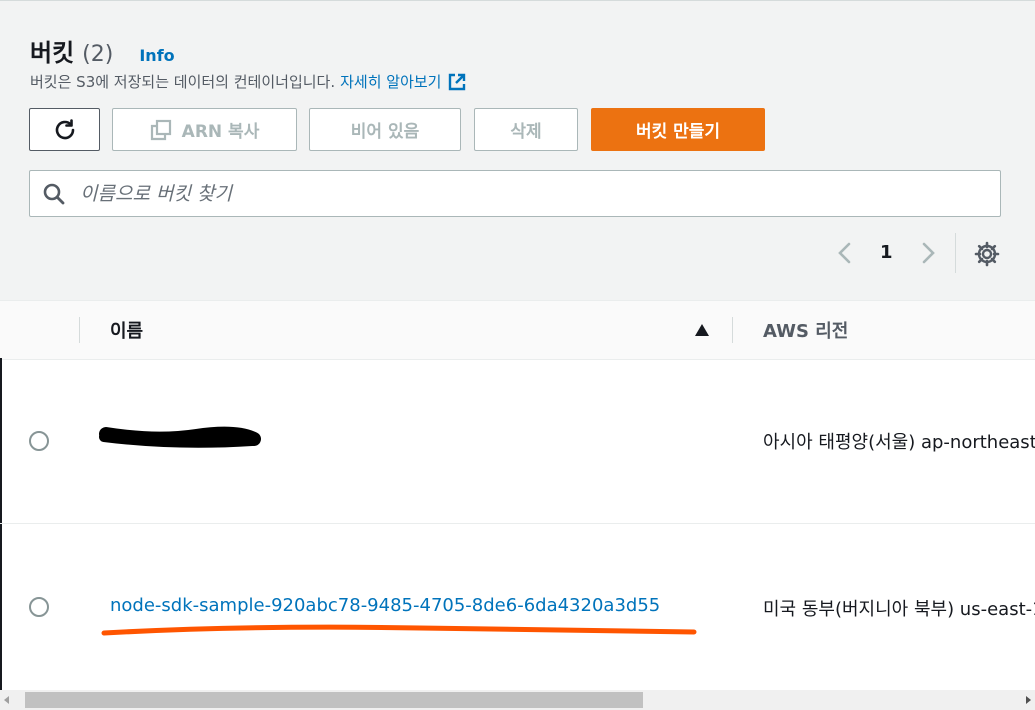  What do you see at coordinates (530, 193) in the screenshot?
I see `search-input` at bounding box center [530, 193].